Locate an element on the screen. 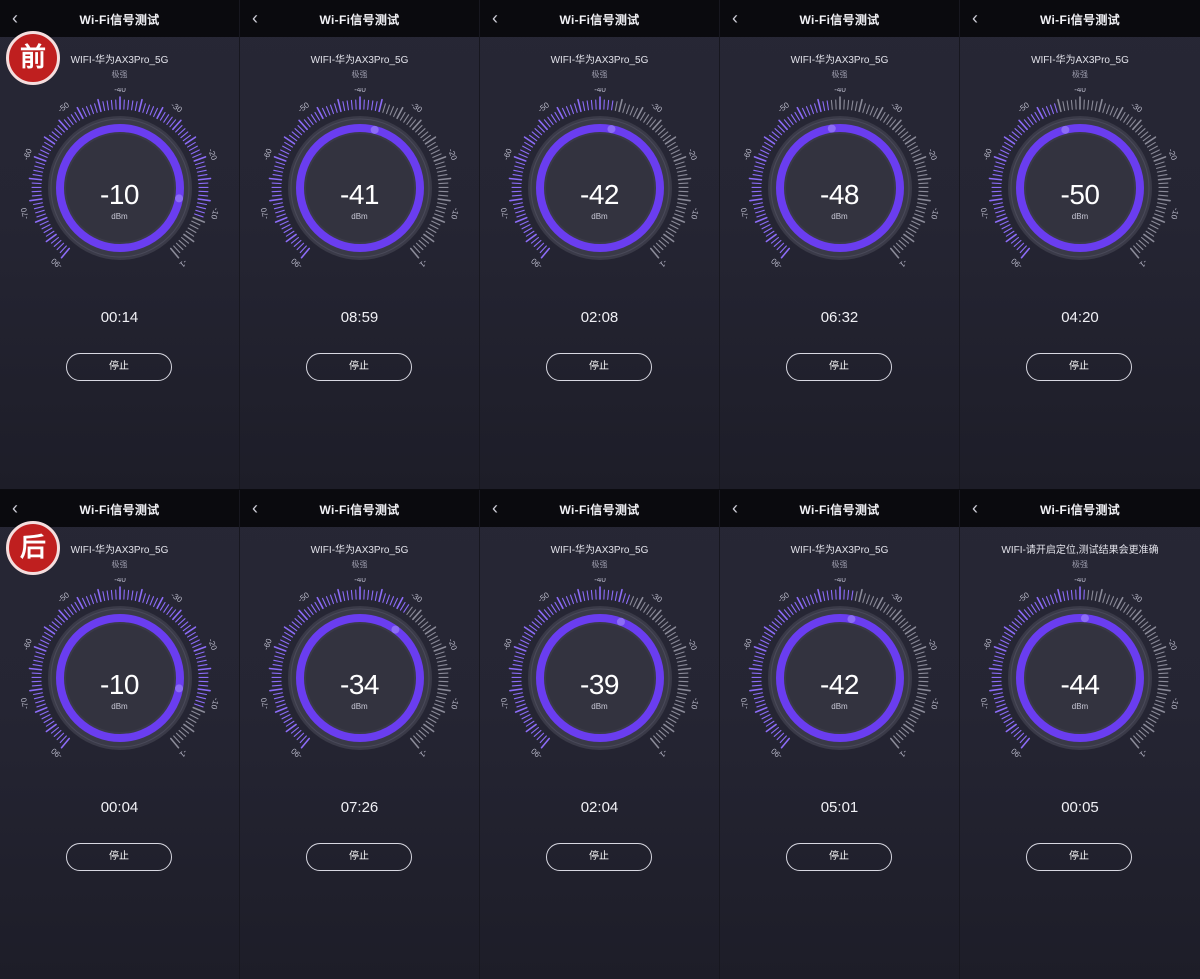 This screenshot has height=979, width=1200. elapsed-time: 08:59 is located at coordinates (359, 317).